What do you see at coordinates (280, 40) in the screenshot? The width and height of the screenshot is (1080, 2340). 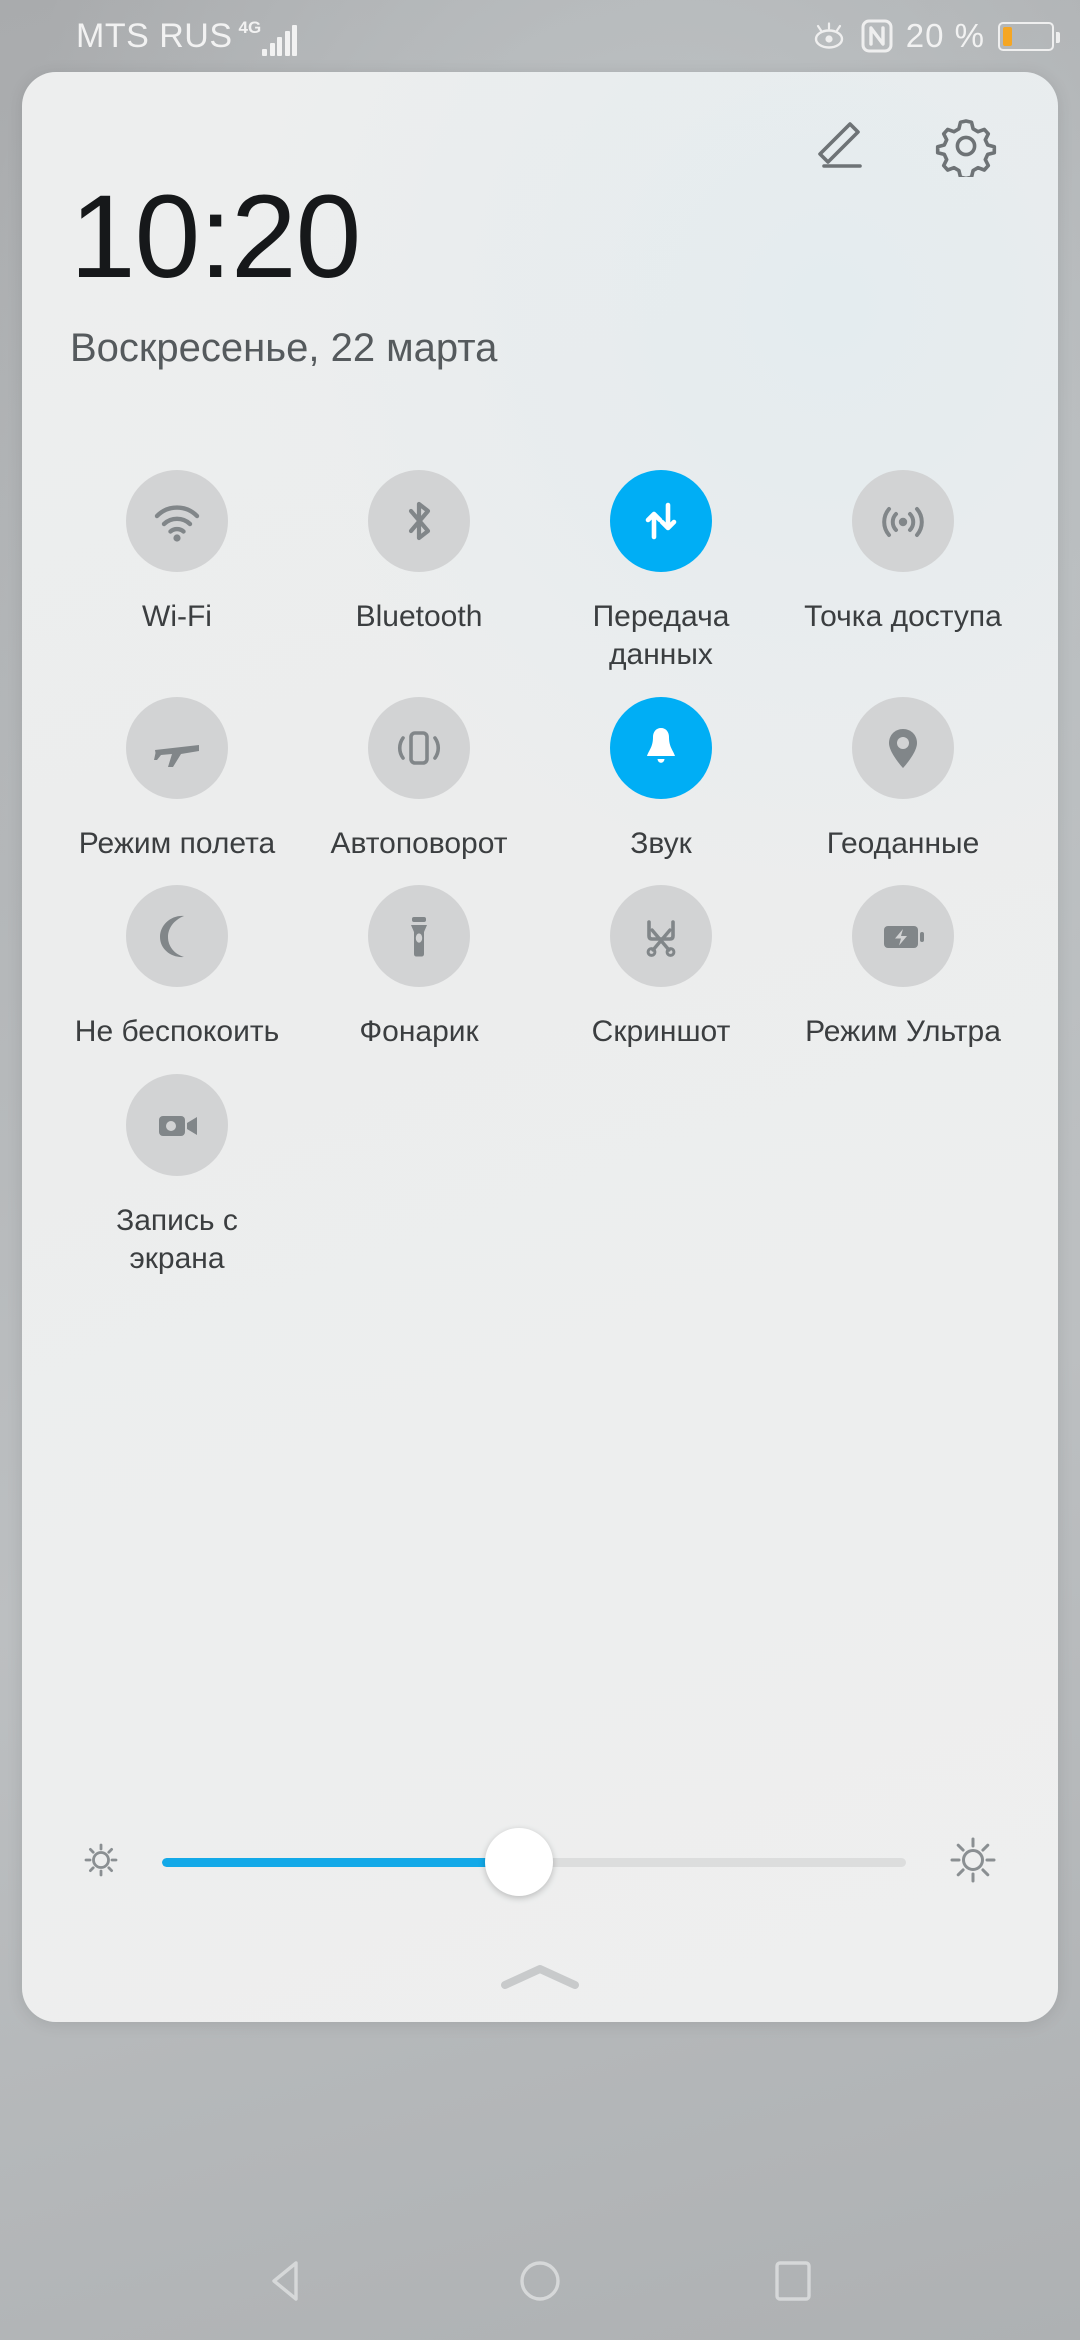 I see `signal-bars-icon` at bounding box center [280, 40].